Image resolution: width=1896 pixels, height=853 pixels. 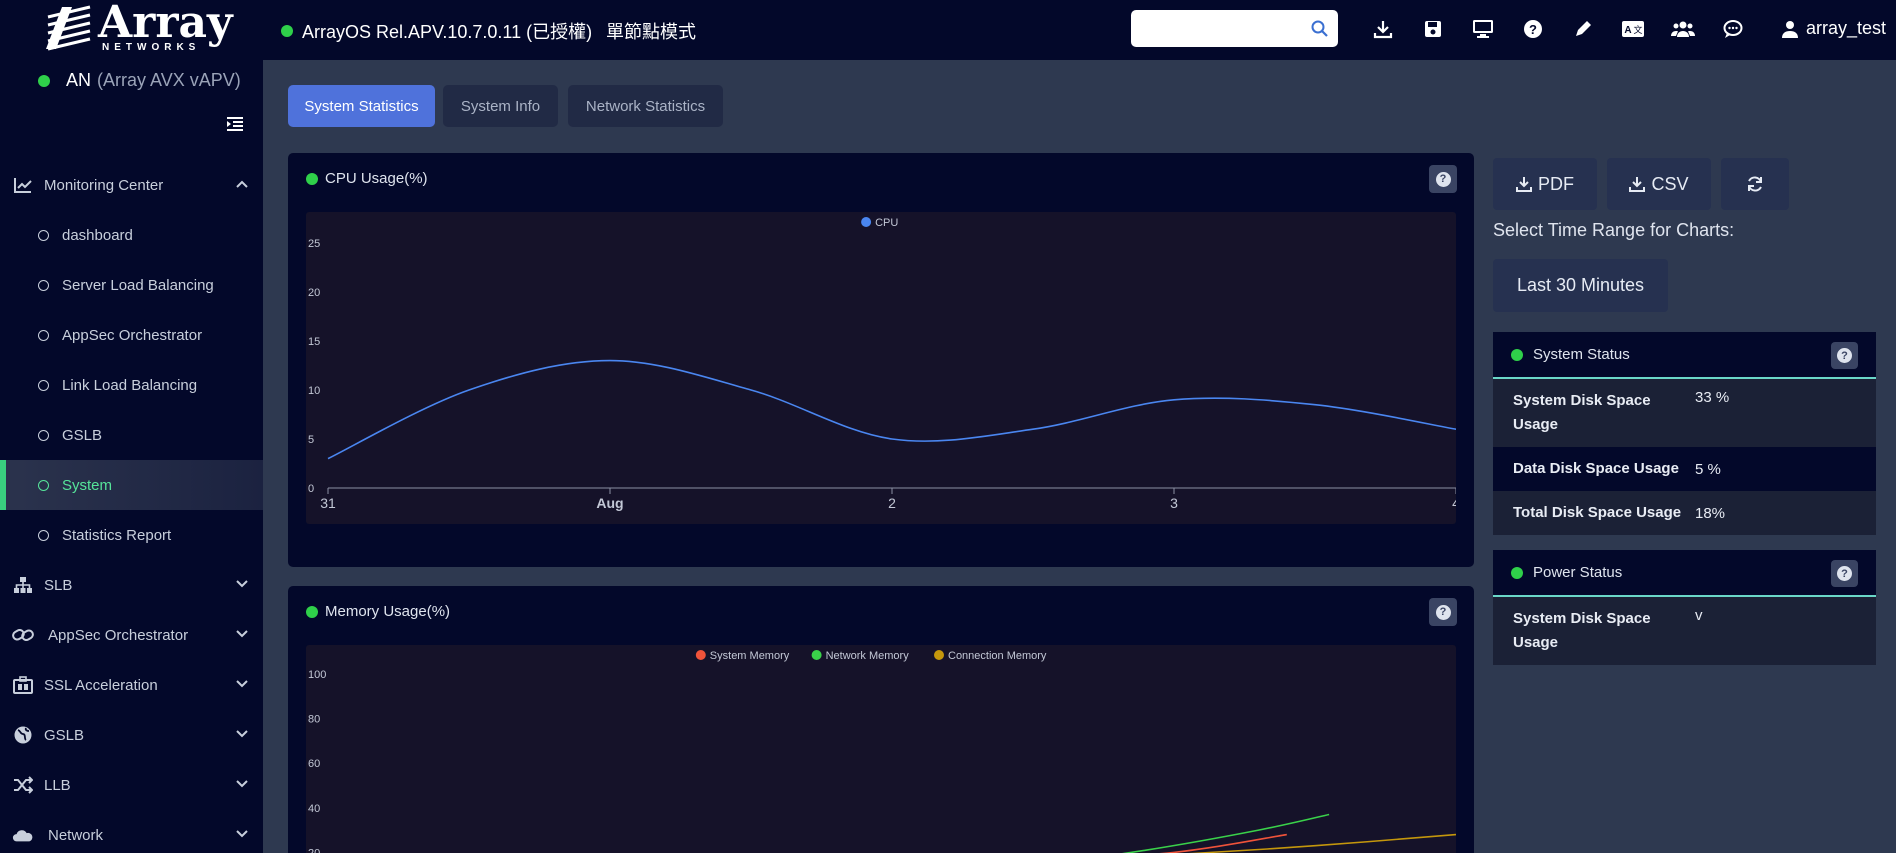 What do you see at coordinates (1844, 355) in the screenshot?
I see `system-status-help-button: ?` at bounding box center [1844, 355].